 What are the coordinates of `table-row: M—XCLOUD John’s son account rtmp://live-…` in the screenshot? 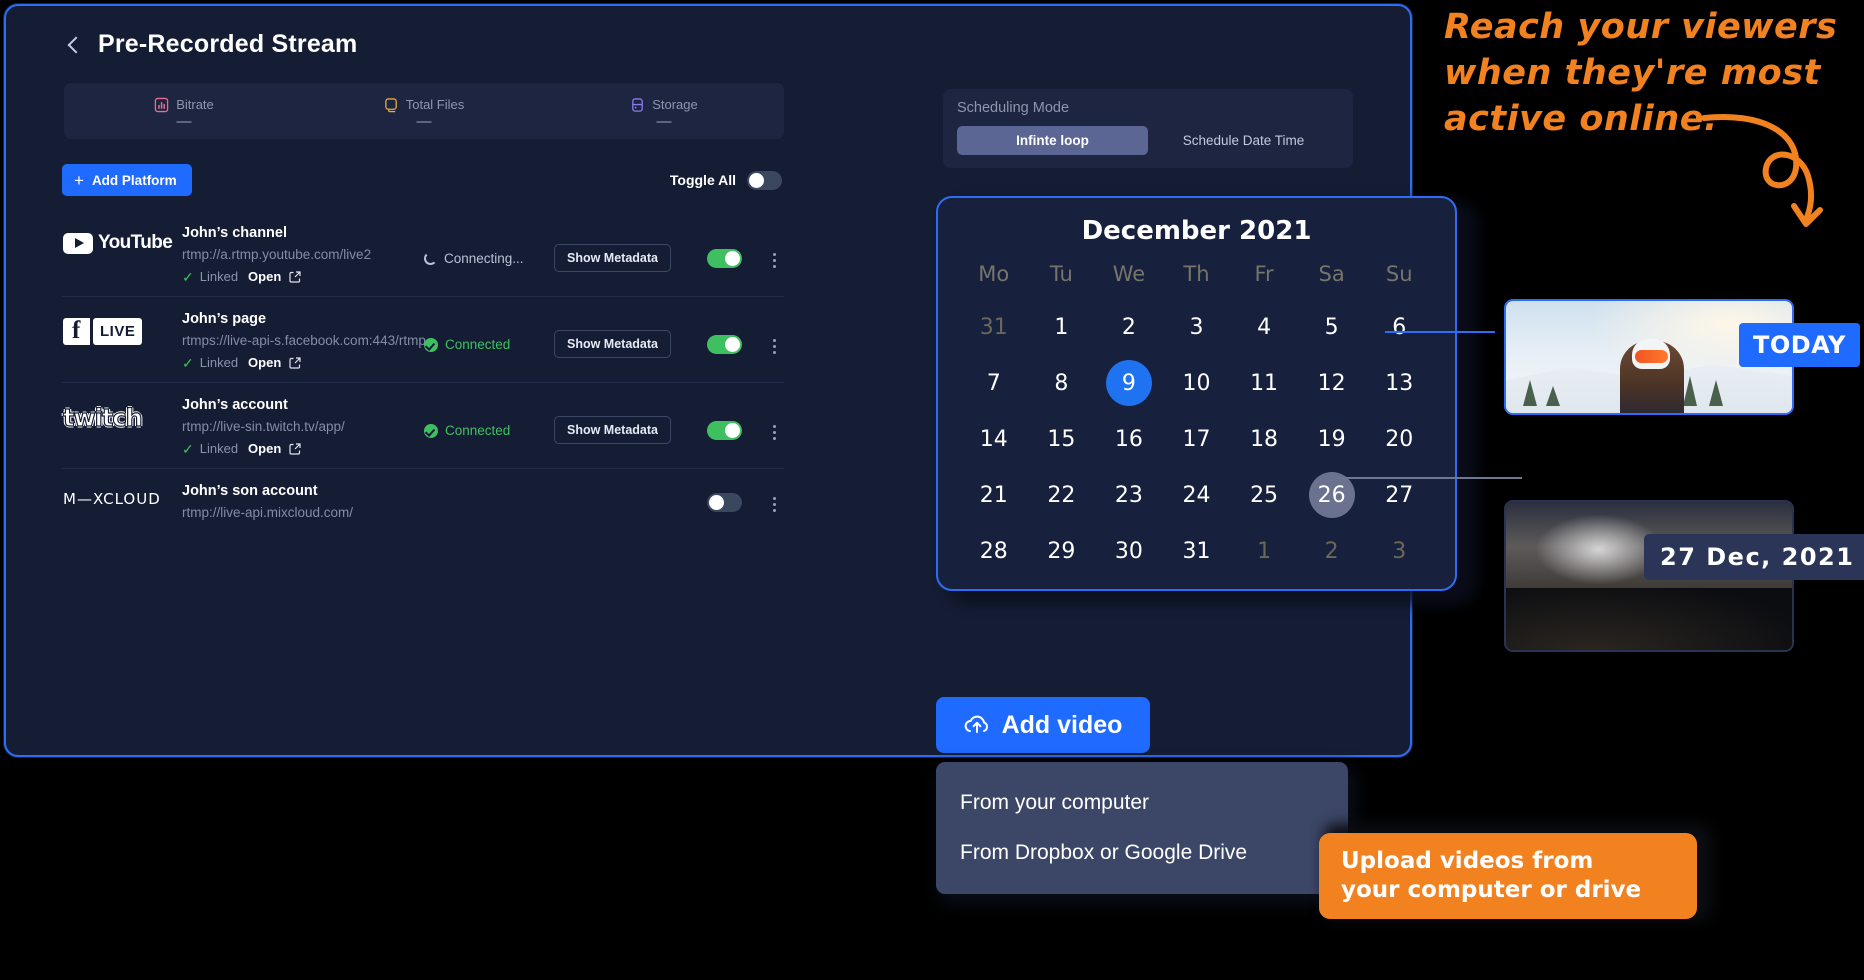 It's located at (423, 503).